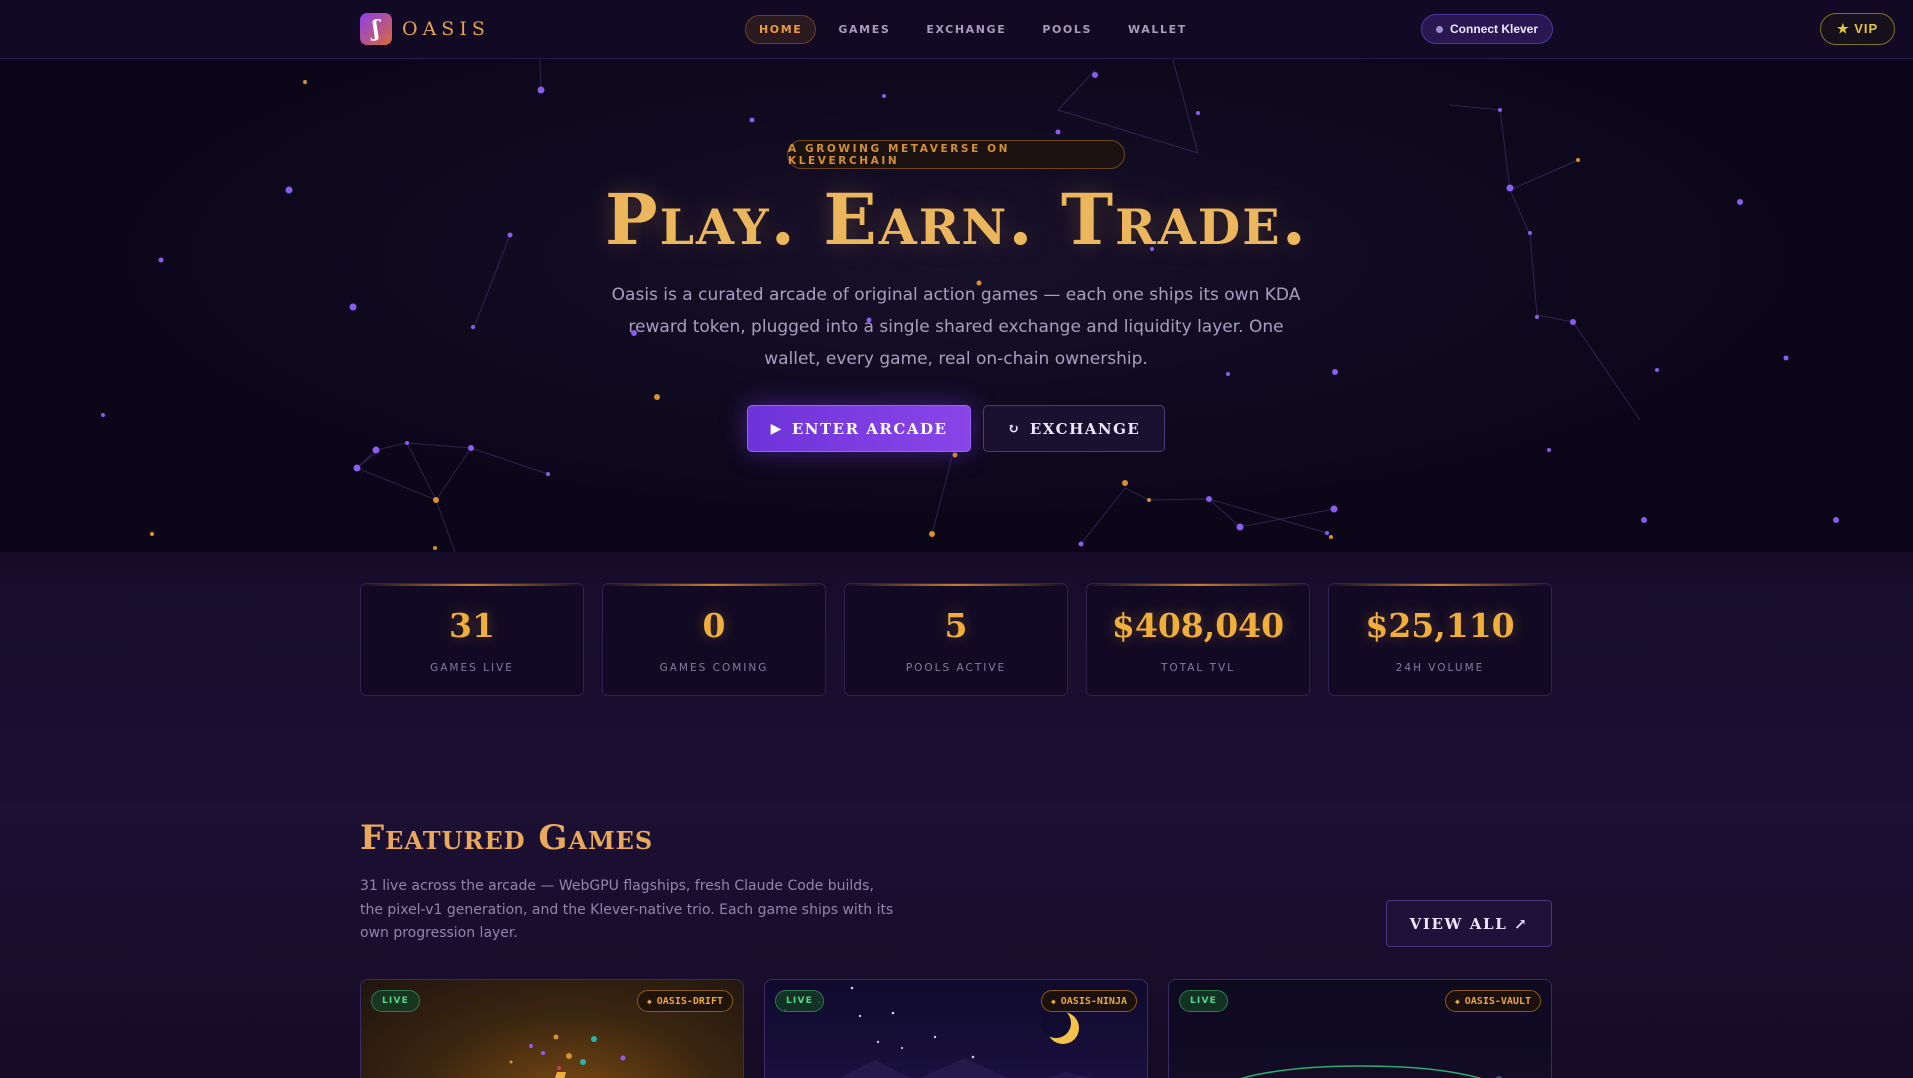 The image size is (1913, 1078). I want to click on stat-label: TOTAL TVL, so click(1198, 668).